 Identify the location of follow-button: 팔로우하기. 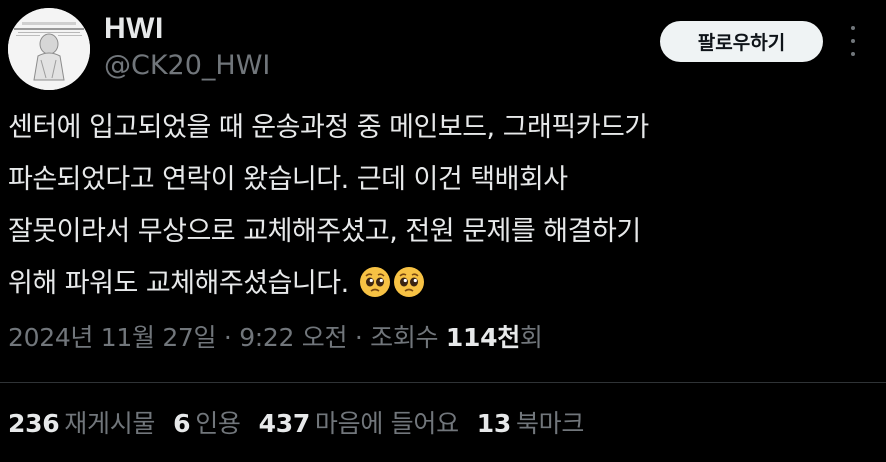
(741, 41).